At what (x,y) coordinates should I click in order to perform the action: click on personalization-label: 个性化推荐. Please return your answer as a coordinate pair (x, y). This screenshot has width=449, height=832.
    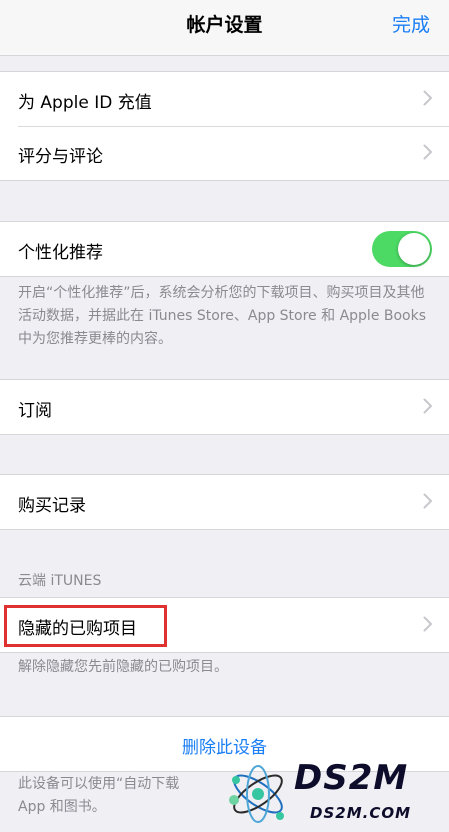
    Looking at the image, I should click on (60, 253).